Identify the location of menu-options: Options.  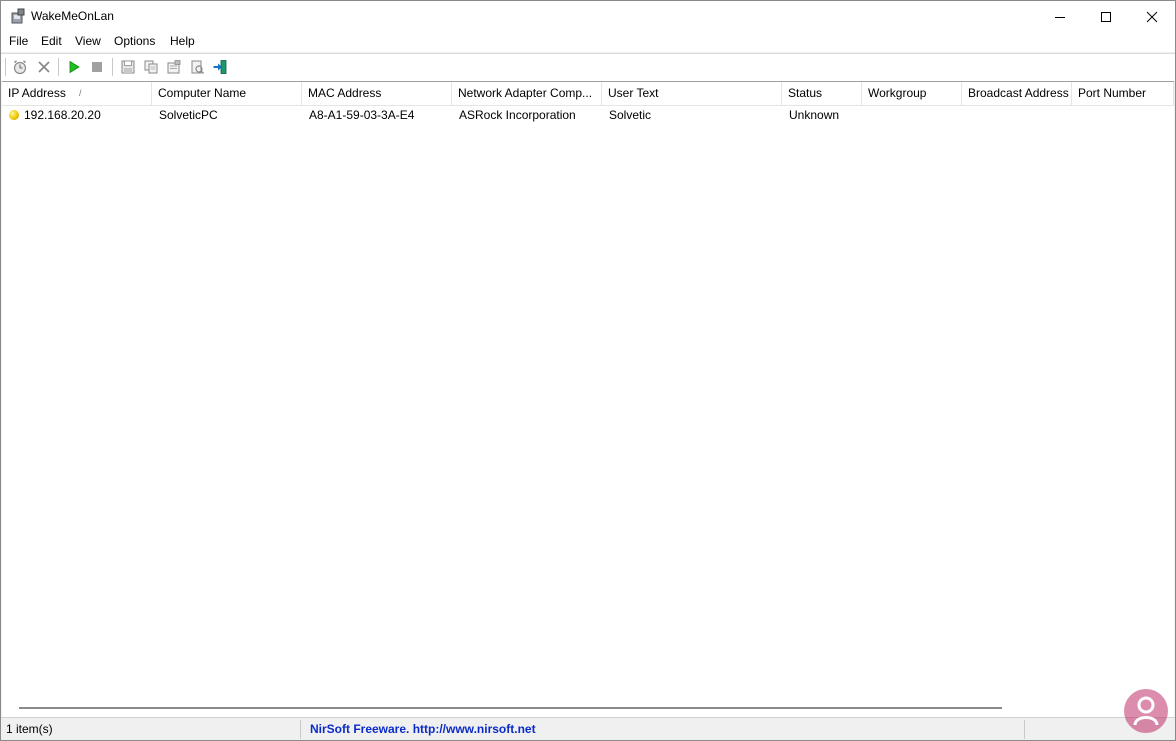
(134, 41).